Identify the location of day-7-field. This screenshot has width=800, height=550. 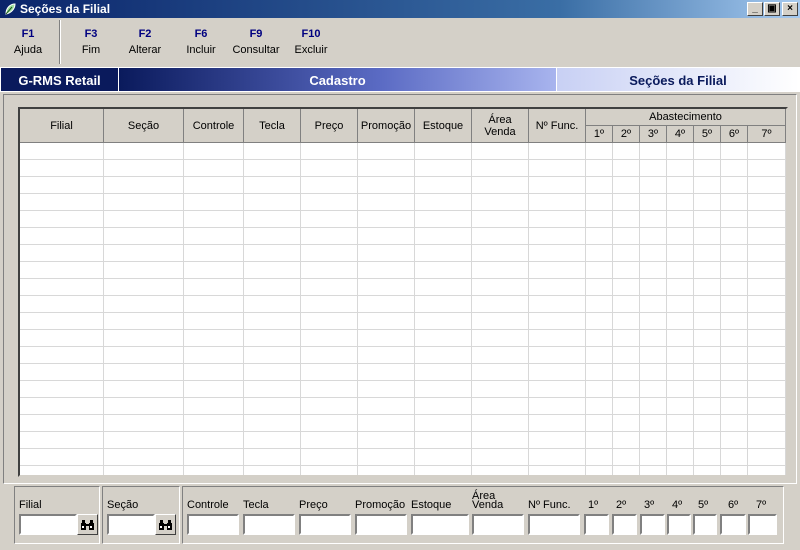
(762, 524).